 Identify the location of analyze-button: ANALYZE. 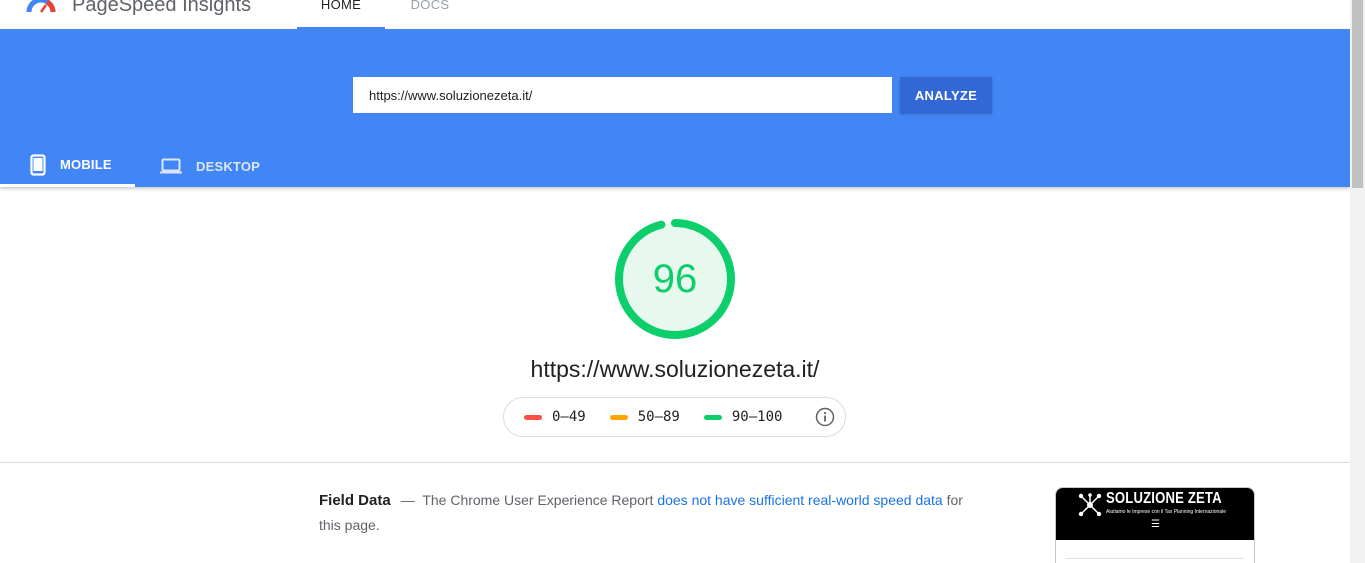
(946, 95).